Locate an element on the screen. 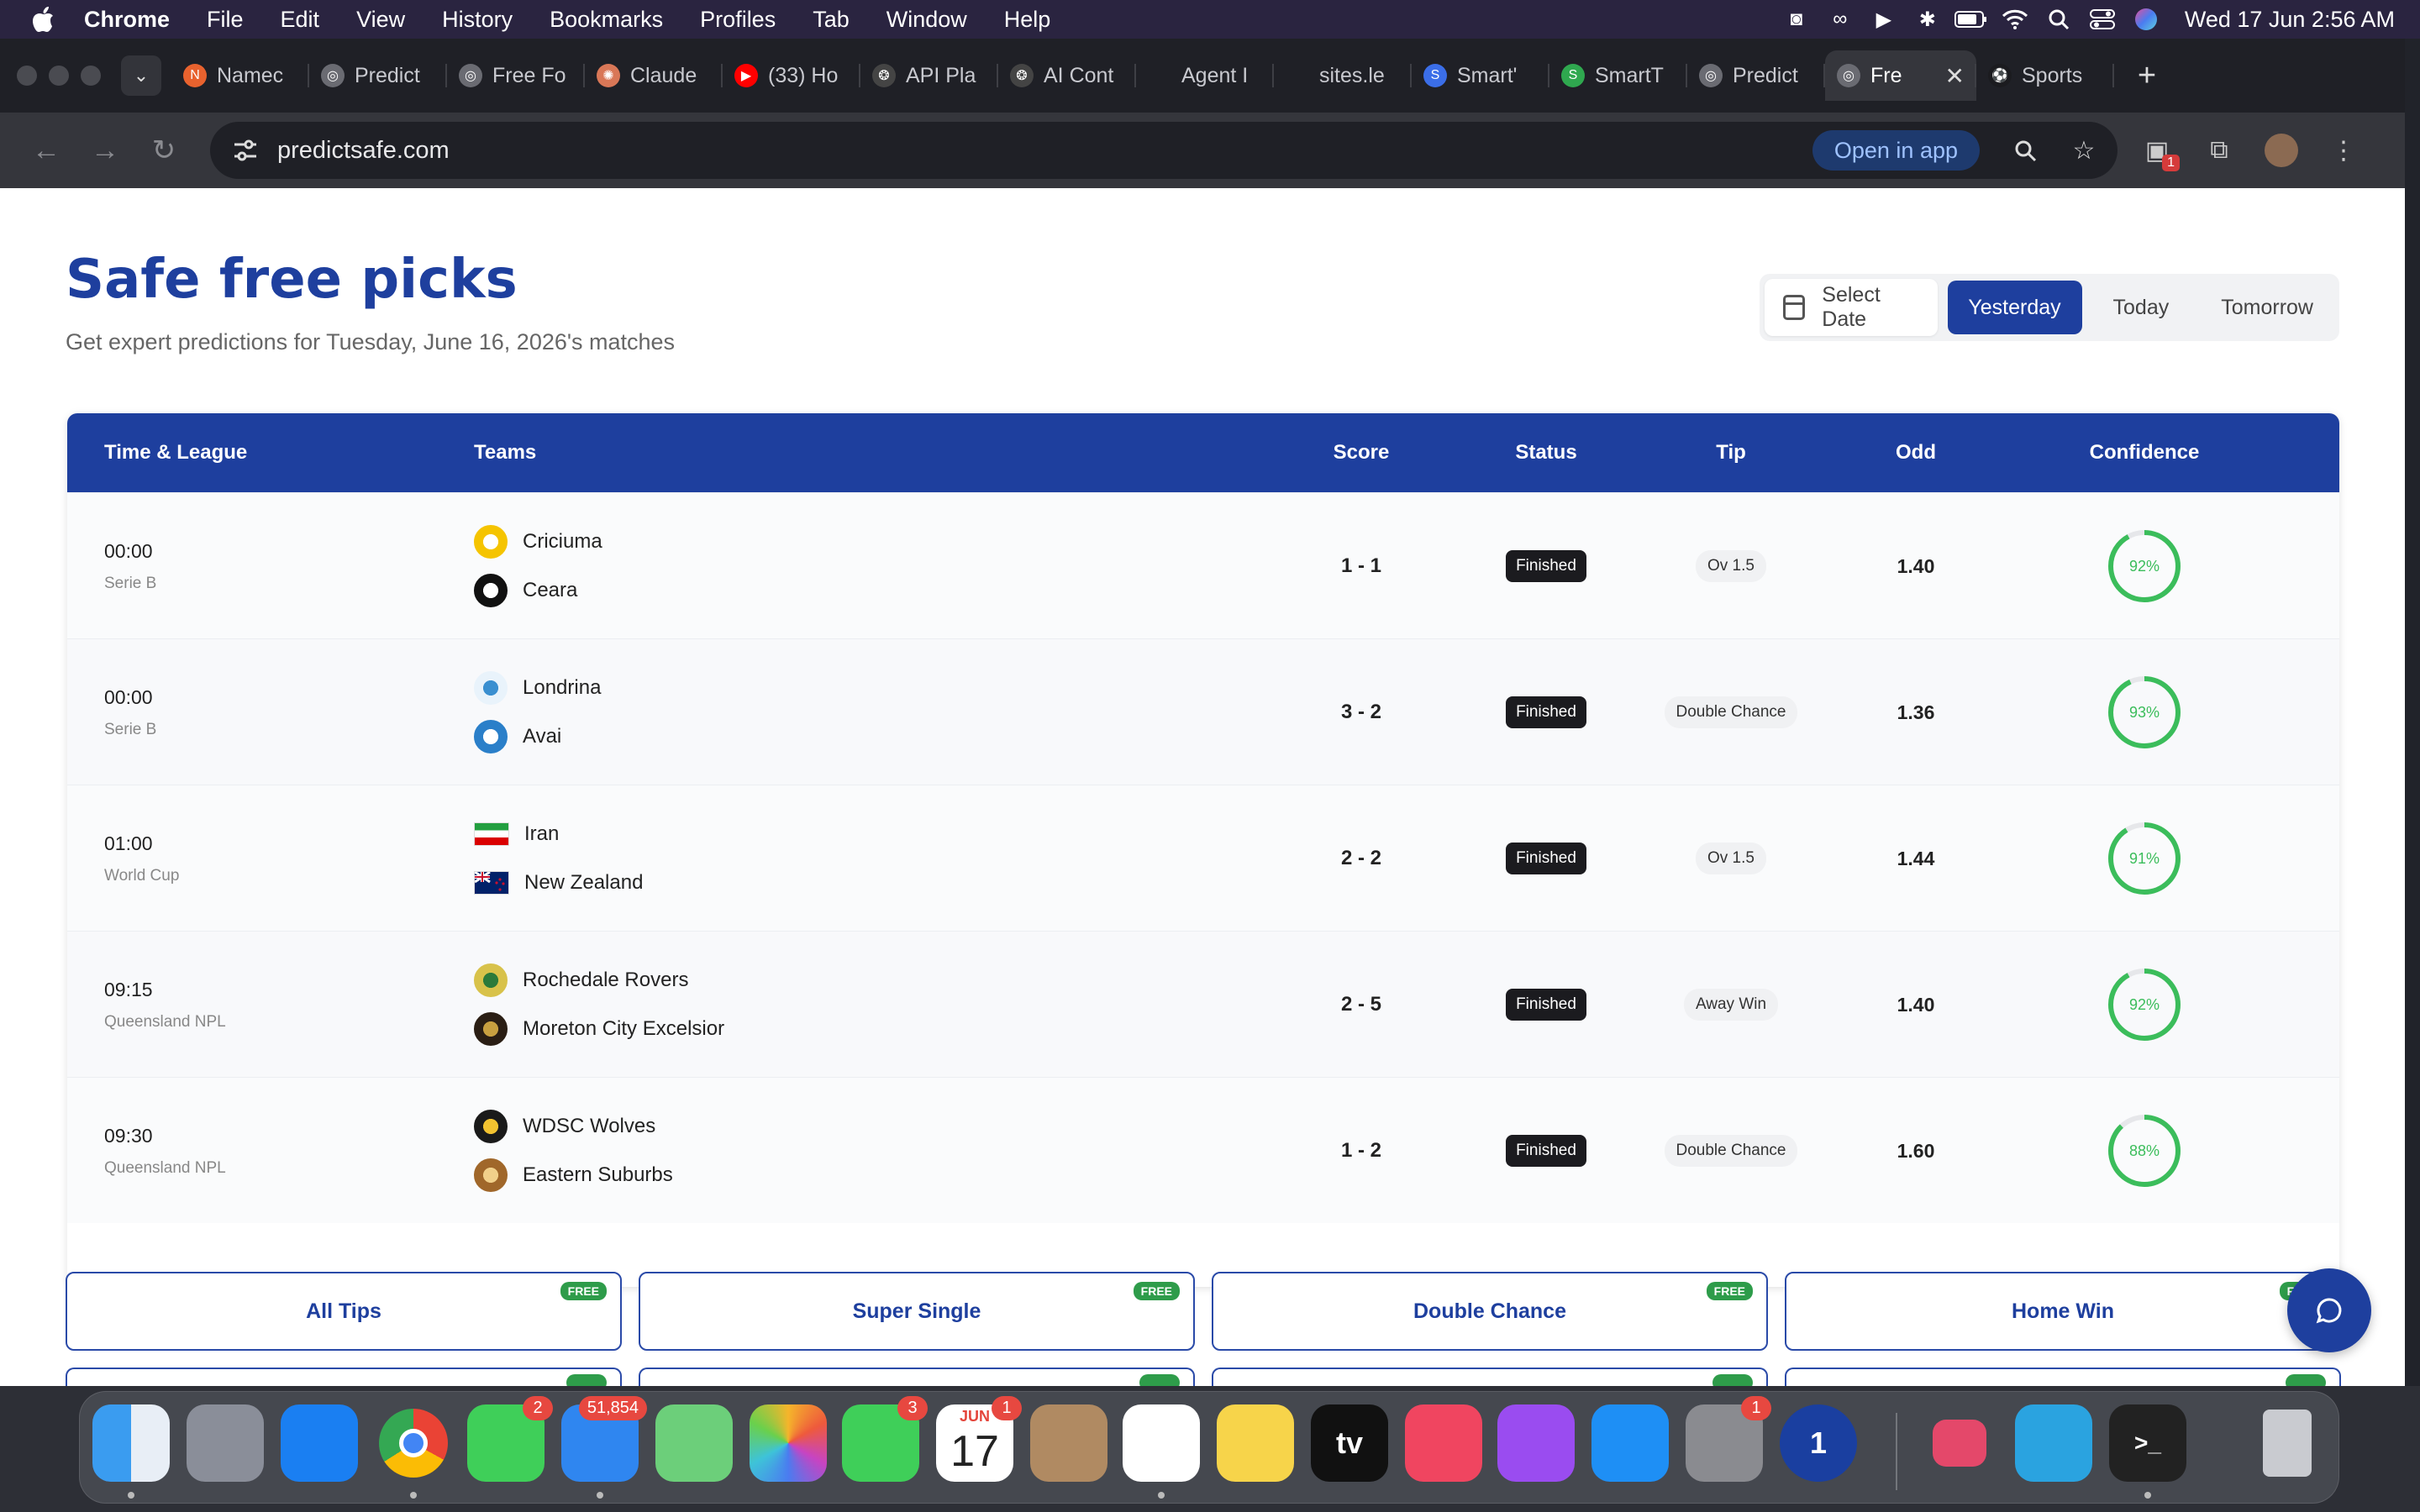  date-option-yesterday: Yesterday is located at coordinates (2014, 307).